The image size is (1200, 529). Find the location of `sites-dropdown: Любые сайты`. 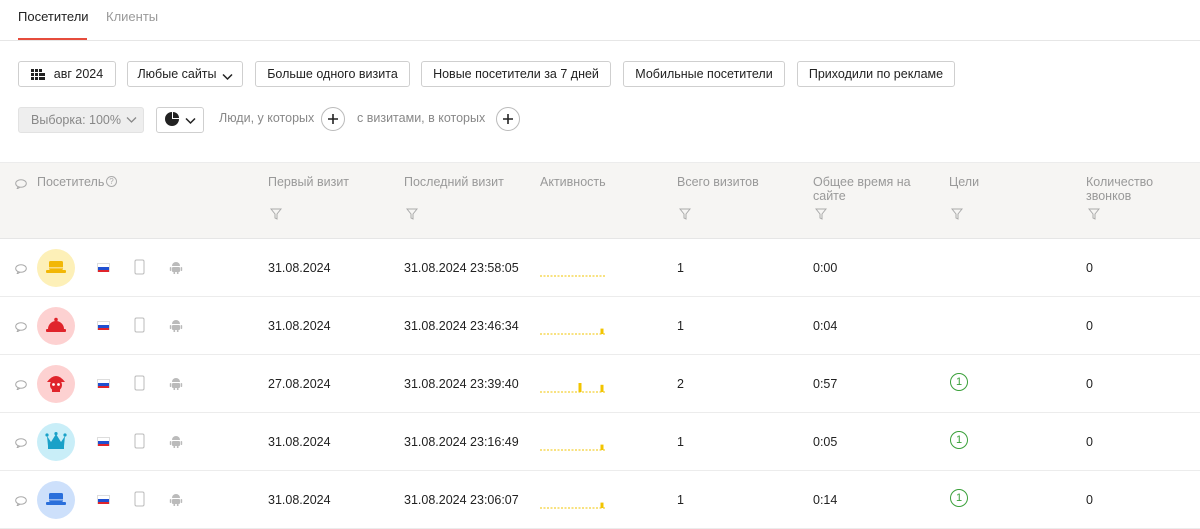

sites-dropdown: Любые сайты is located at coordinates (185, 74).